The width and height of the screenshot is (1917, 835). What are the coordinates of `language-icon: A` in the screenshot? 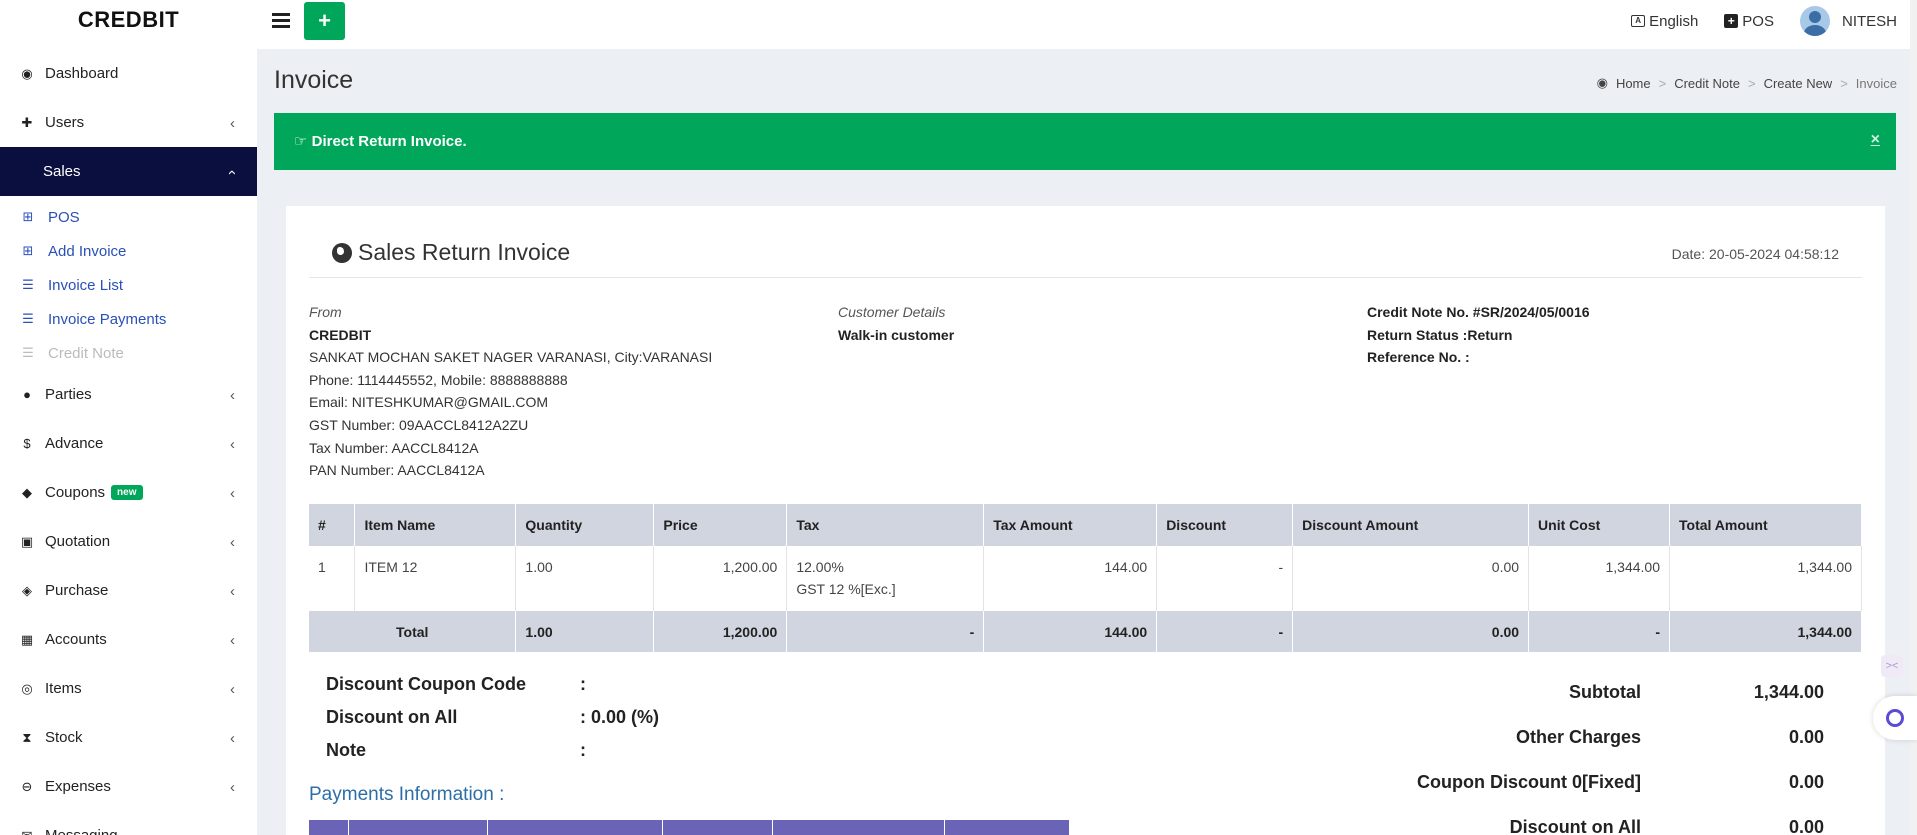 It's located at (1638, 21).